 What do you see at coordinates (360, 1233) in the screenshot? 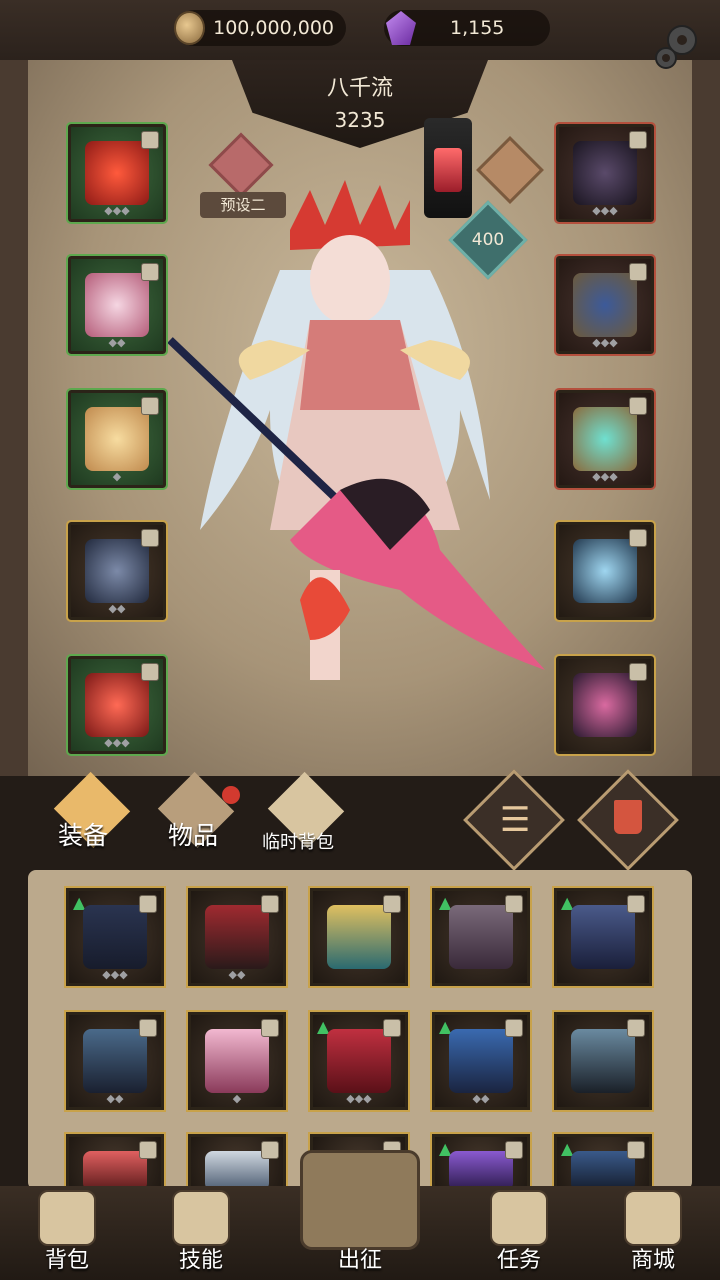
I see `nav-expedition: 出征` at bounding box center [360, 1233].